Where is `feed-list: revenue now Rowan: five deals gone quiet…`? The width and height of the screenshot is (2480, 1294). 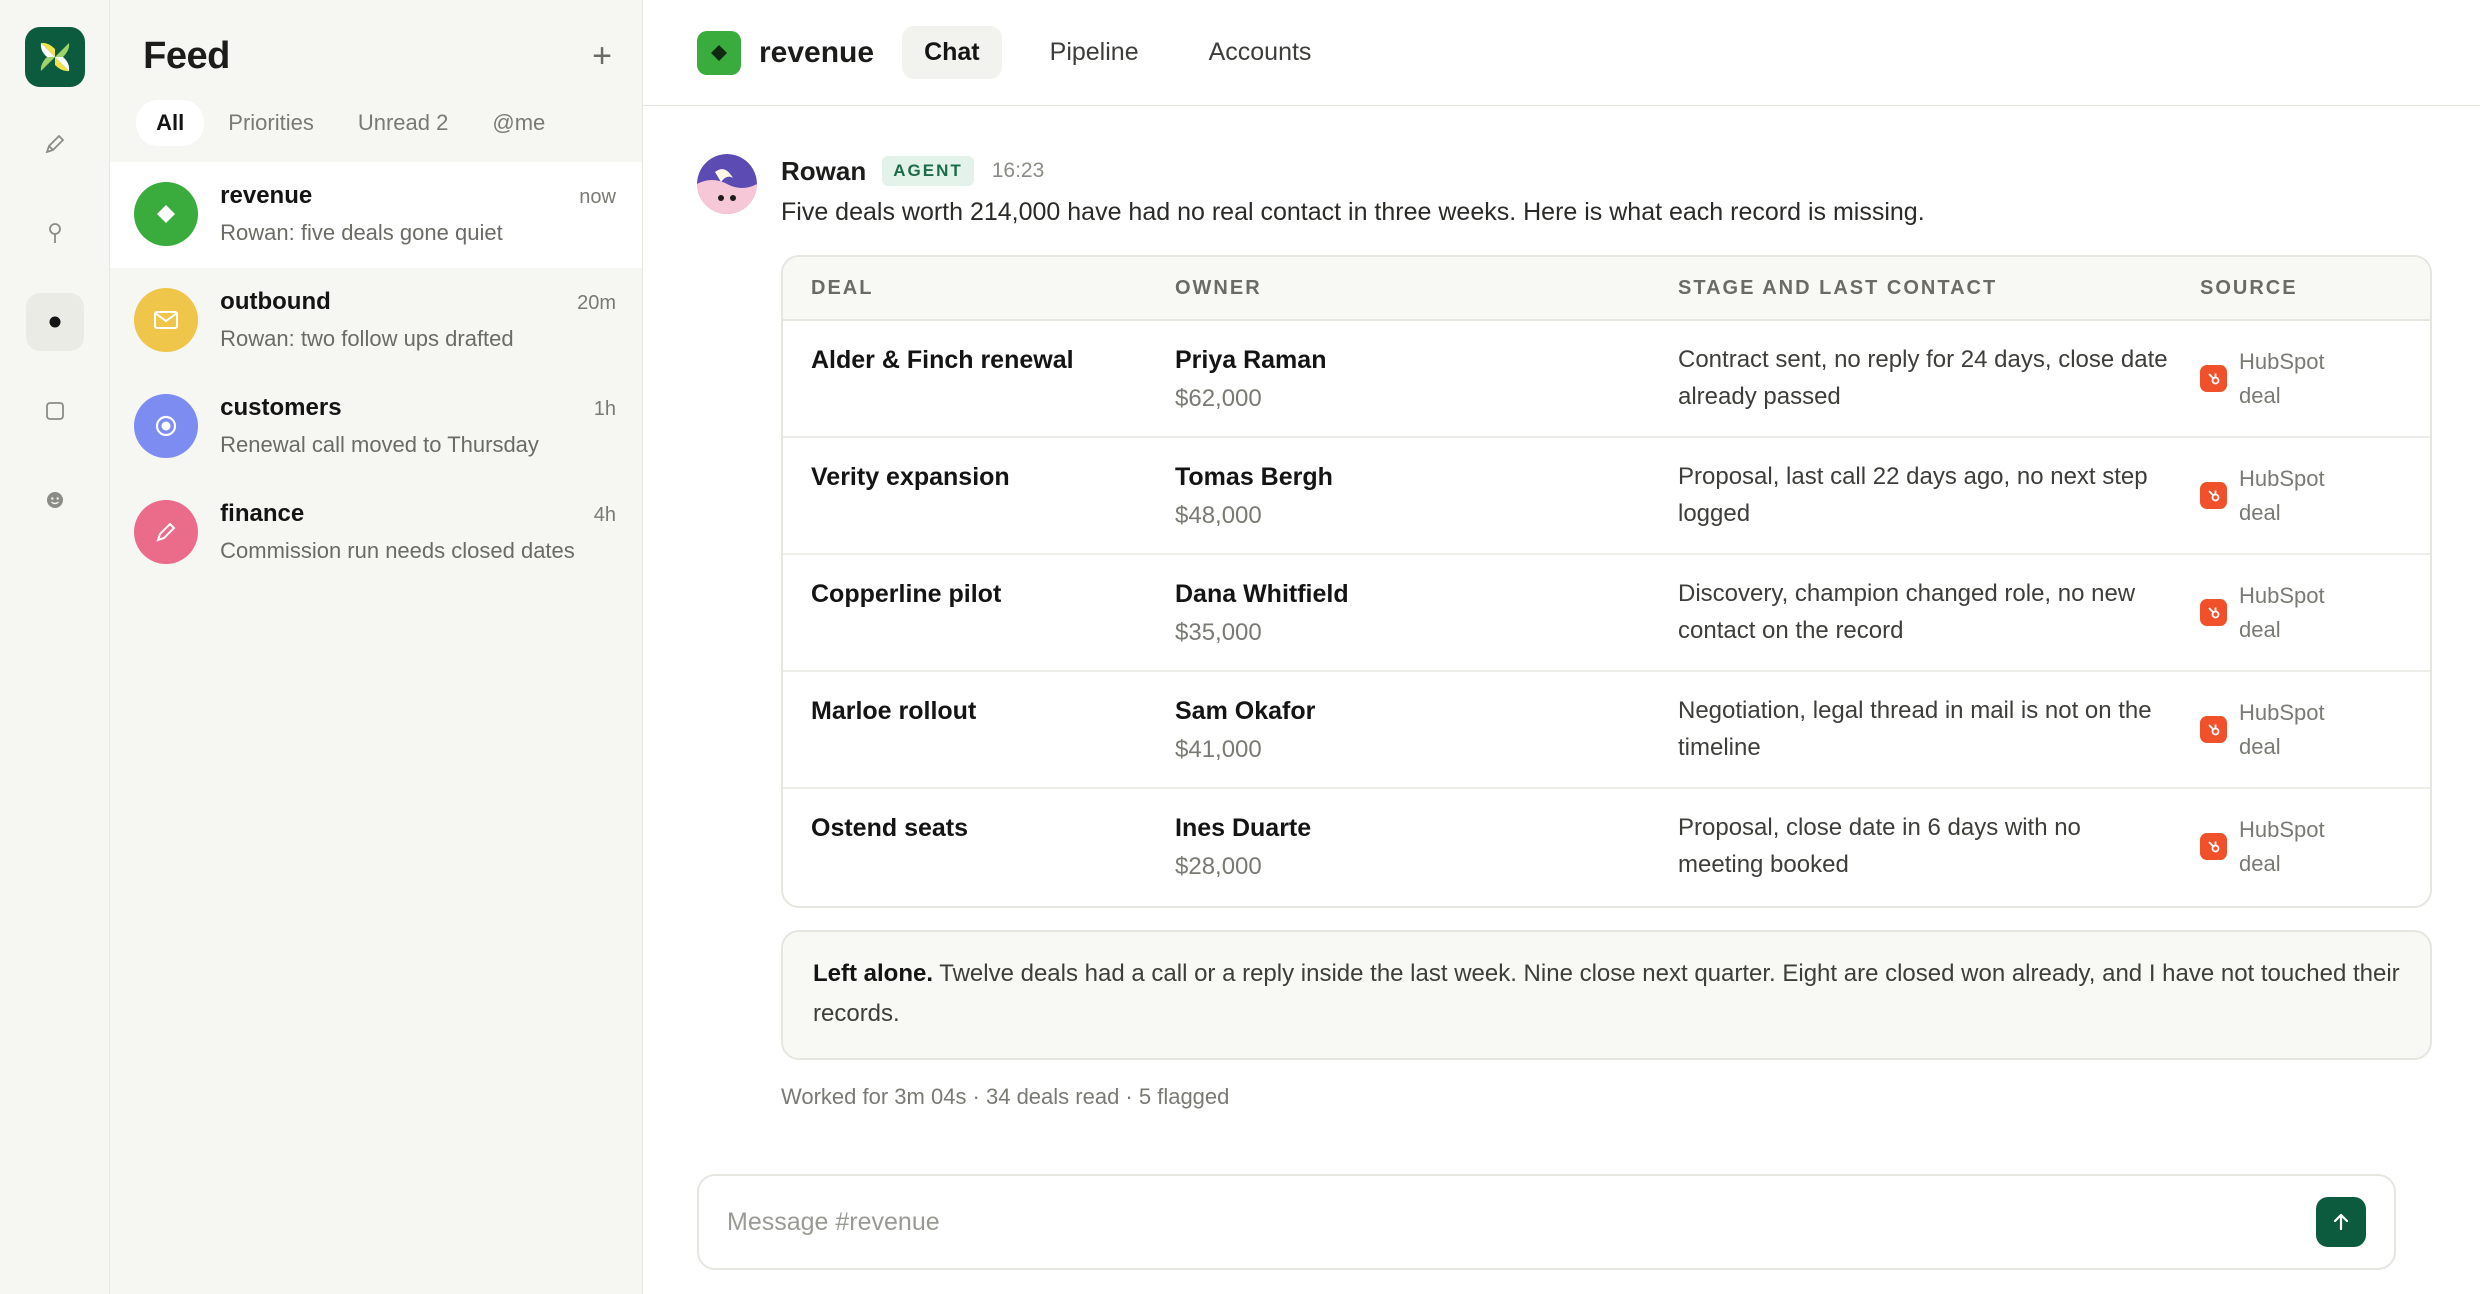
feed-list: revenue now Rowan: five deals gone quiet… is located at coordinates (376, 374).